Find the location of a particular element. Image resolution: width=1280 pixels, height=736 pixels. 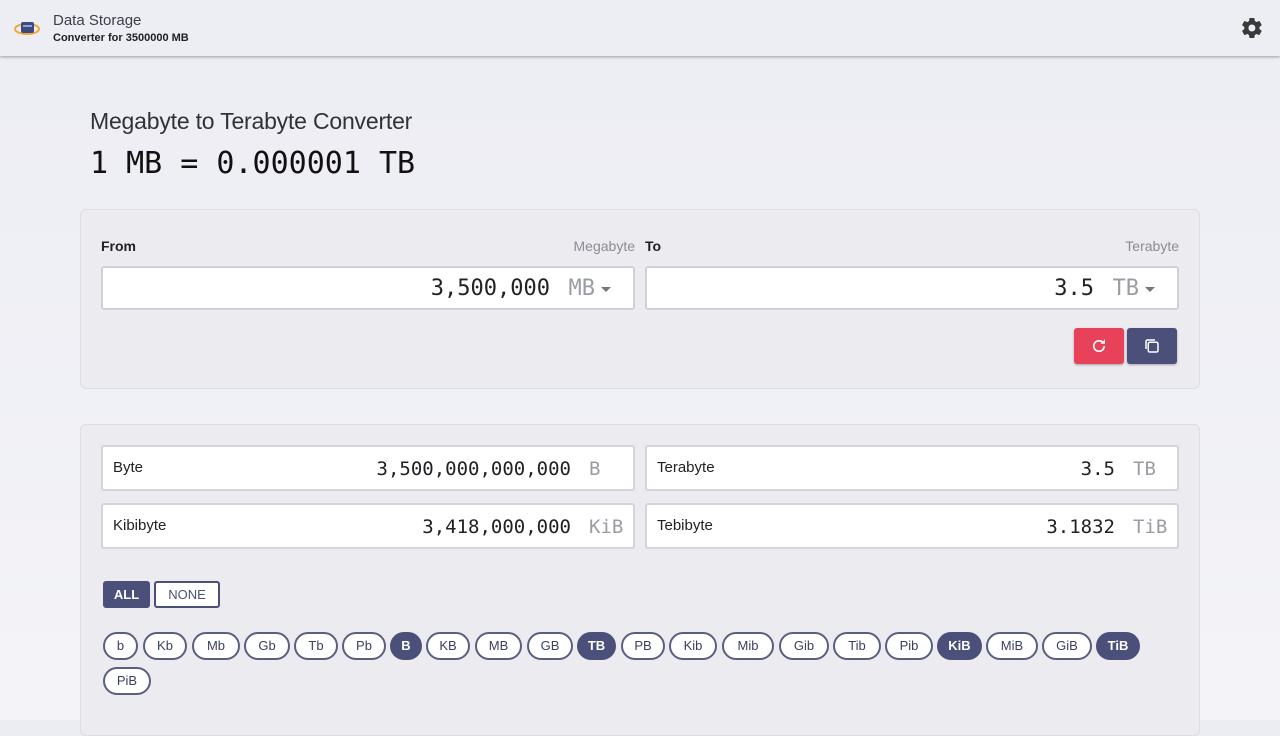

to-unit-select: TB is located at coordinates (1126, 288).